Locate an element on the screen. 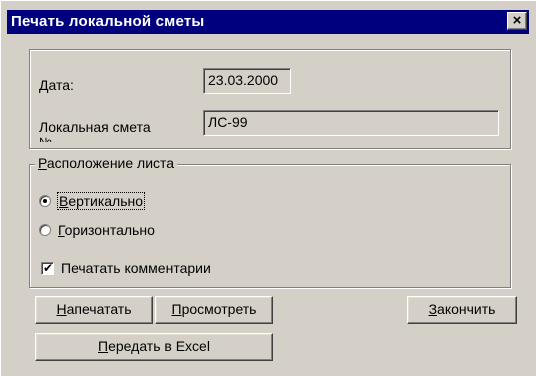  date-label: Дата: is located at coordinates (56, 85).